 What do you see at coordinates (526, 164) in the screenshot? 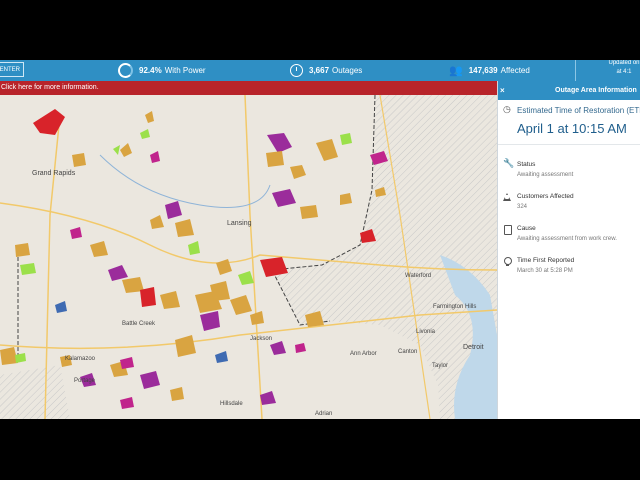
I see `status-label: Status` at bounding box center [526, 164].